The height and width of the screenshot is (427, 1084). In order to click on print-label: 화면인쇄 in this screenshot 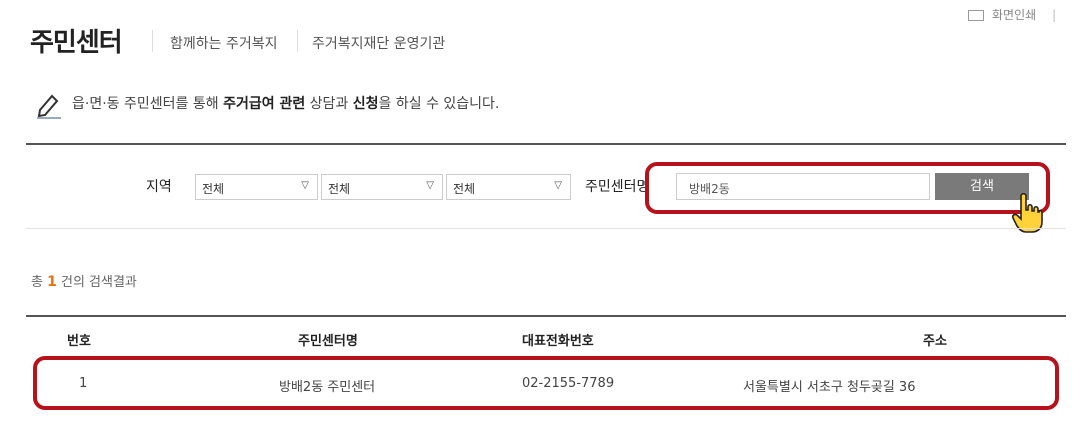, I will do `click(1014, 15)`.